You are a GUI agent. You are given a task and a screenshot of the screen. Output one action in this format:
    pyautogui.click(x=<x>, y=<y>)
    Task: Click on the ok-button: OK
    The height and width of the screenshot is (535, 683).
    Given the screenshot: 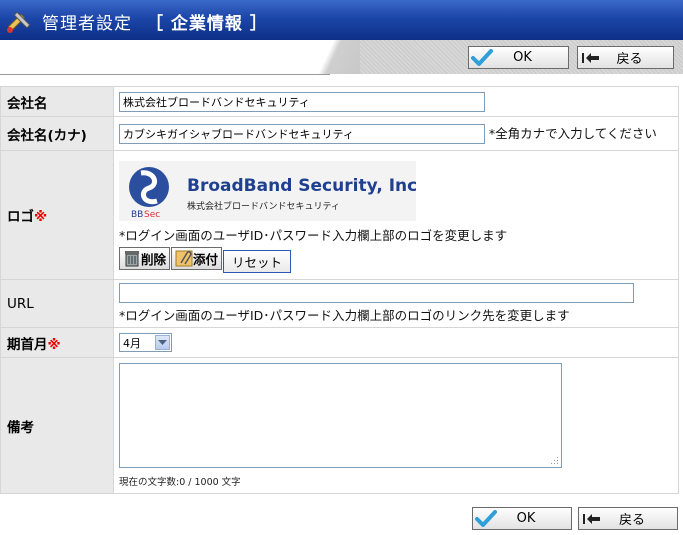 What is the action you would take?
    pyautogui.click(x=518, y=57)
    